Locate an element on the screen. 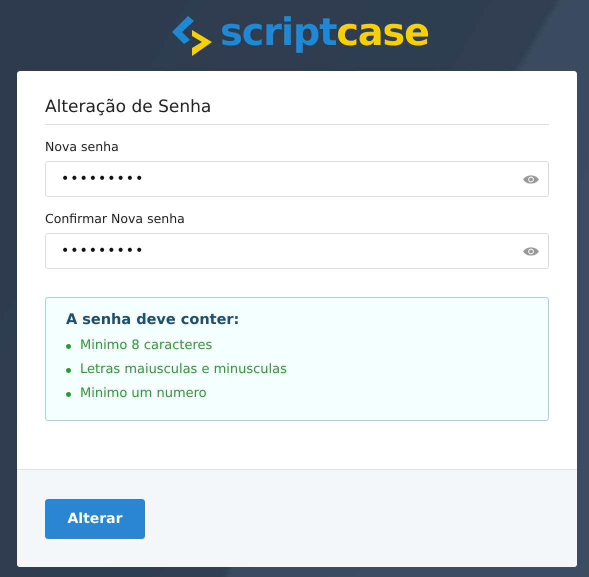 The height and width of the screenshot is (577, 589). form-title: Alteração de Senha is located at coordinates (128, 107).